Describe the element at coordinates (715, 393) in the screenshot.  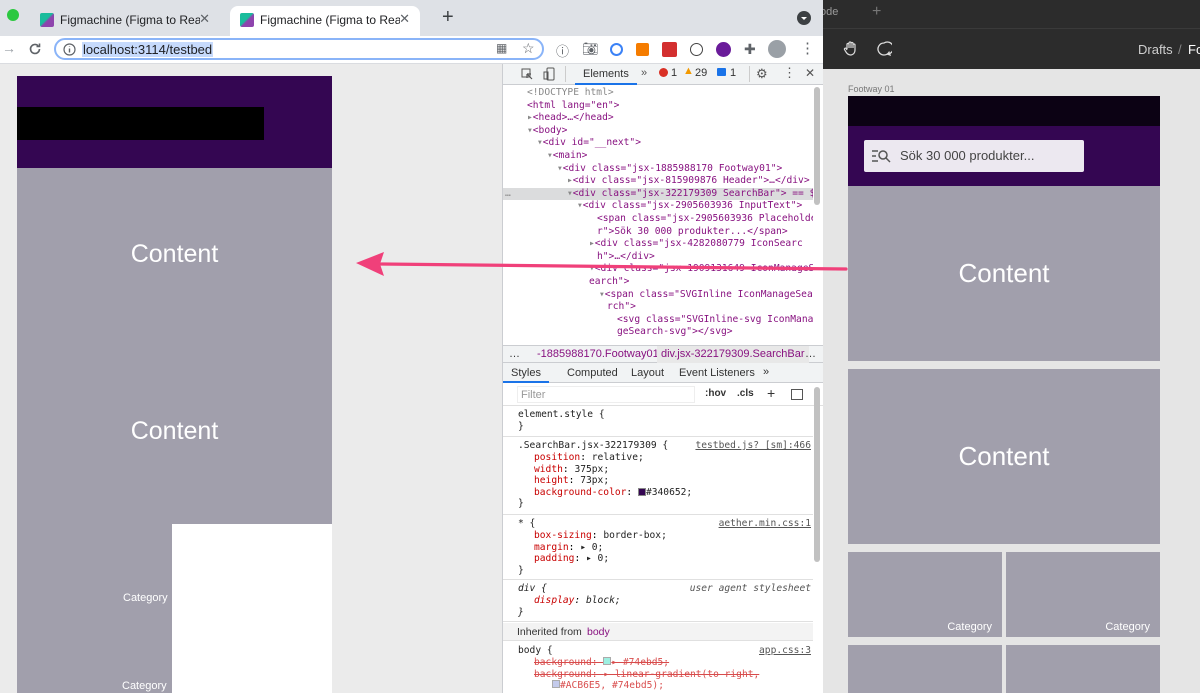
I see `hover-state-toggle: :hov` at that location.